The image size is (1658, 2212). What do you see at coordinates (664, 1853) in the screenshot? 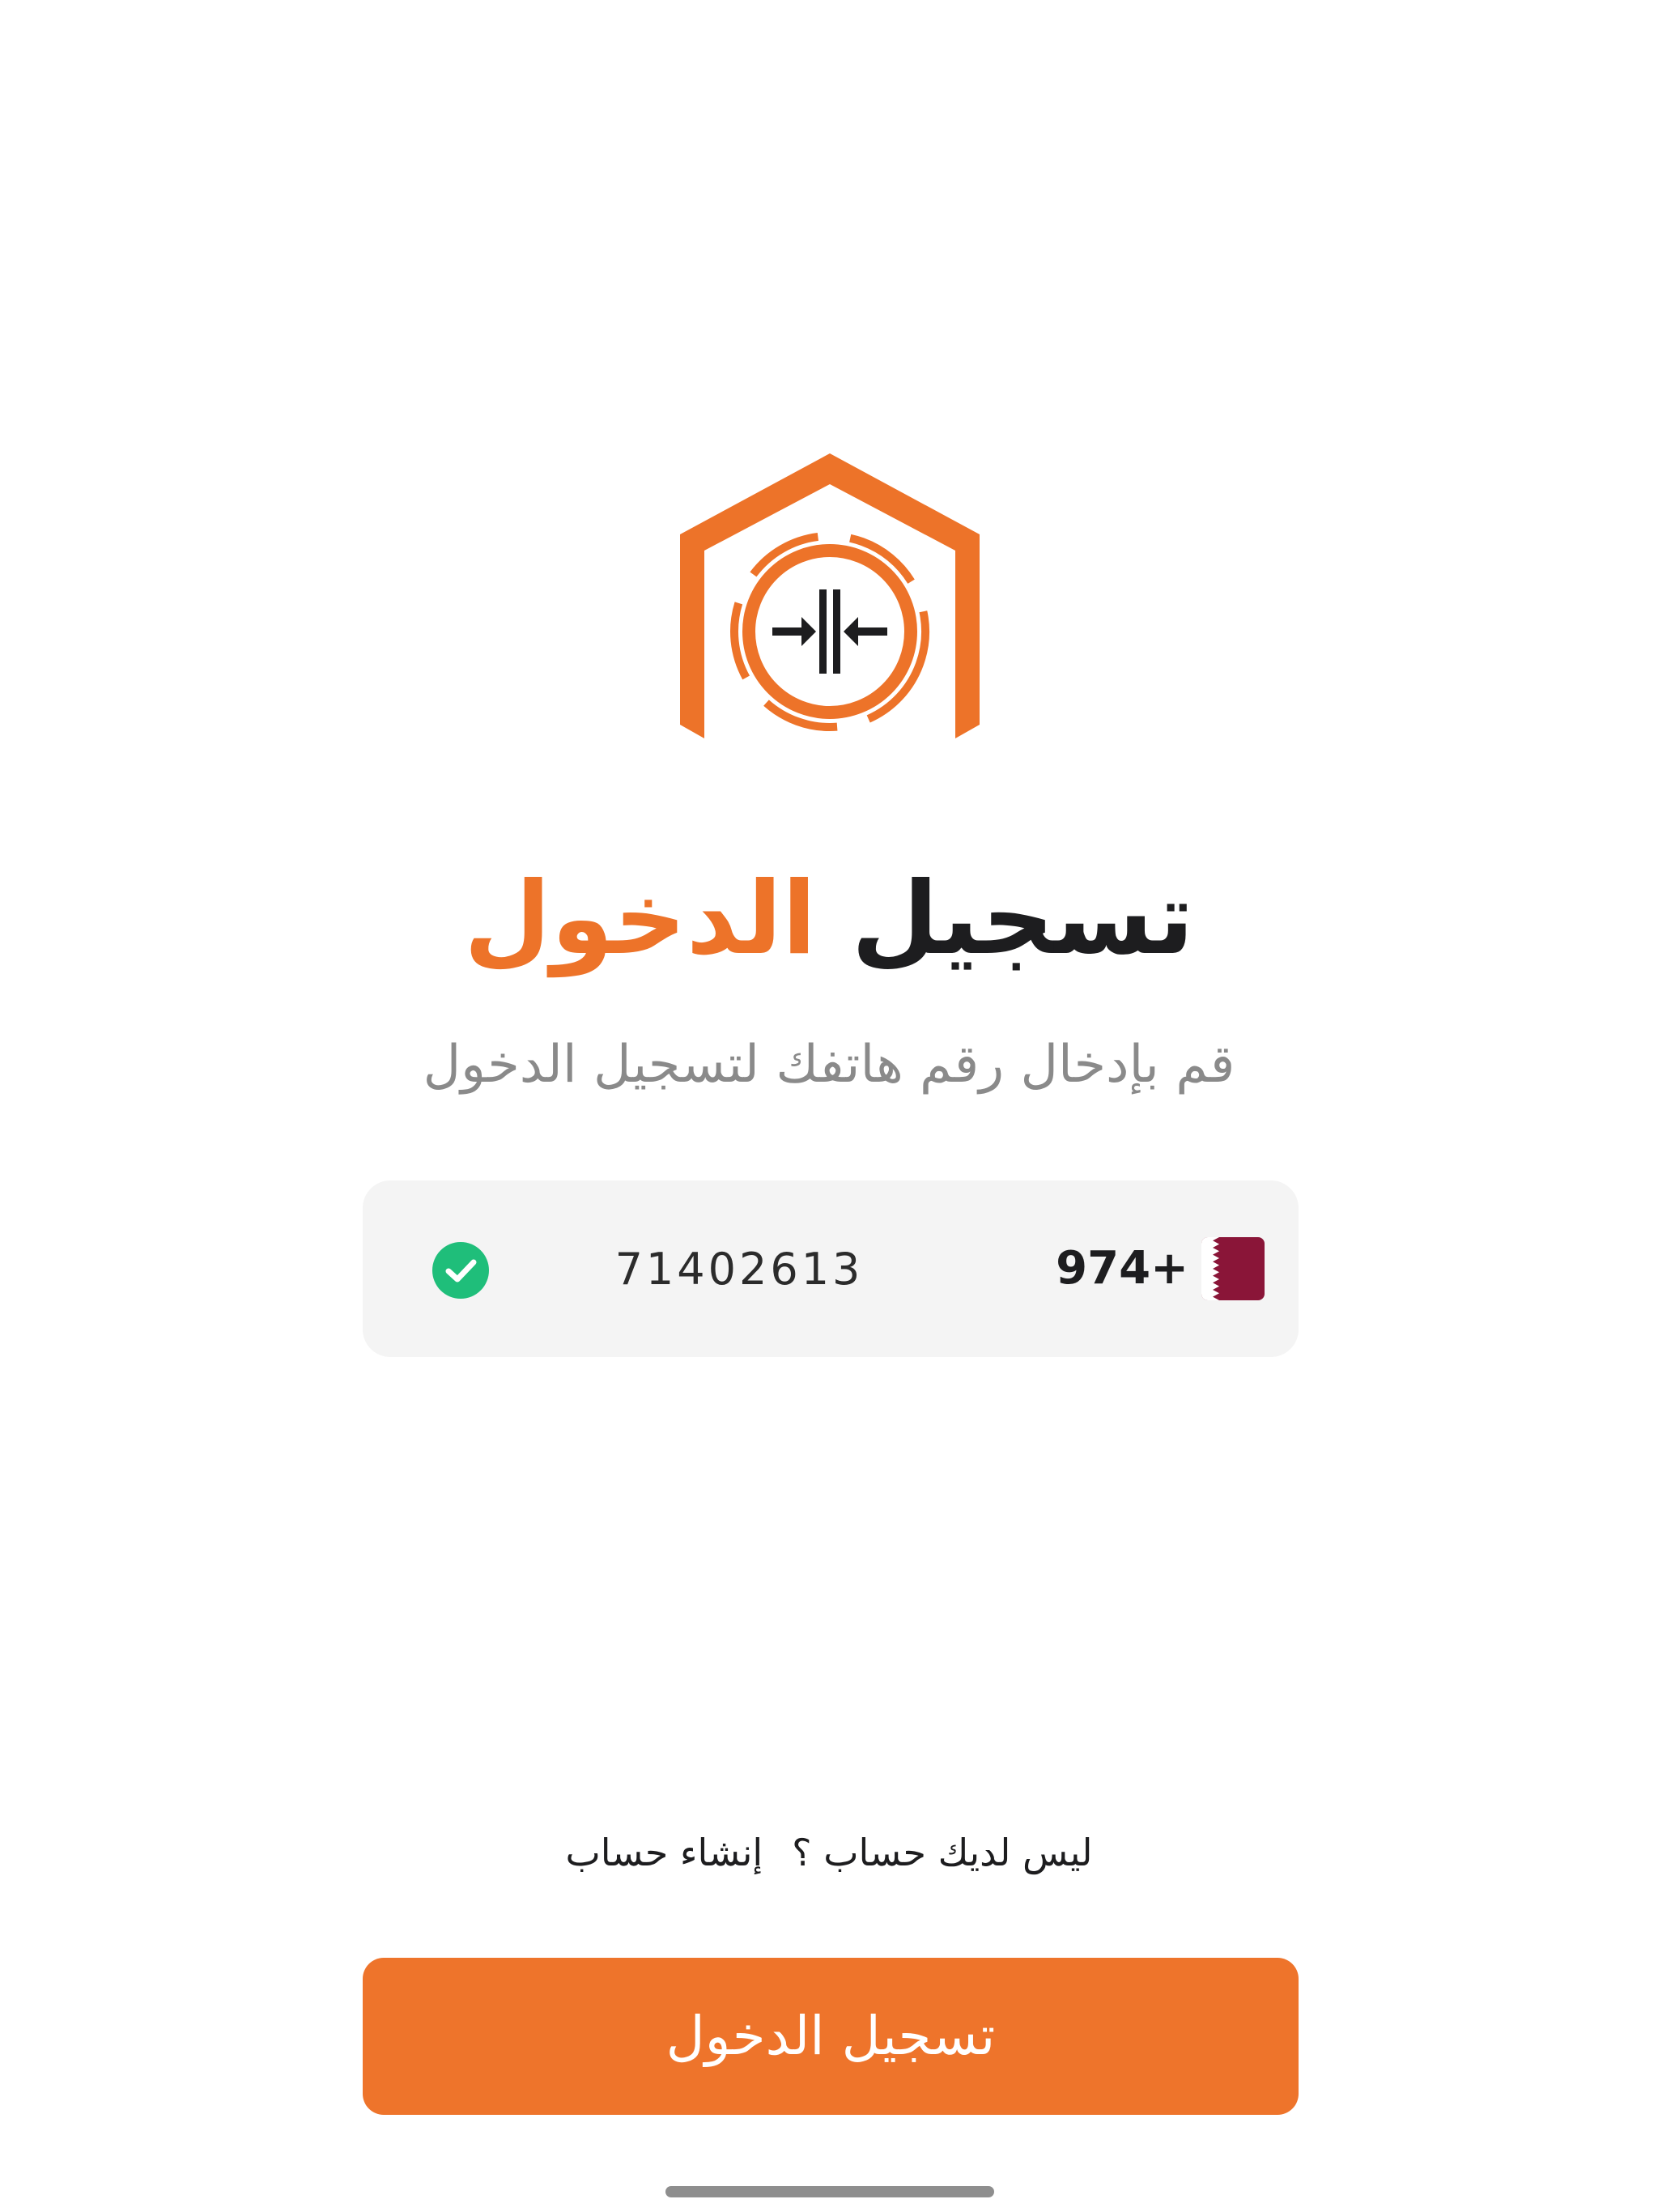
I see `create-account-link: إنشاء حساب` at bounding box center [664, 1853].